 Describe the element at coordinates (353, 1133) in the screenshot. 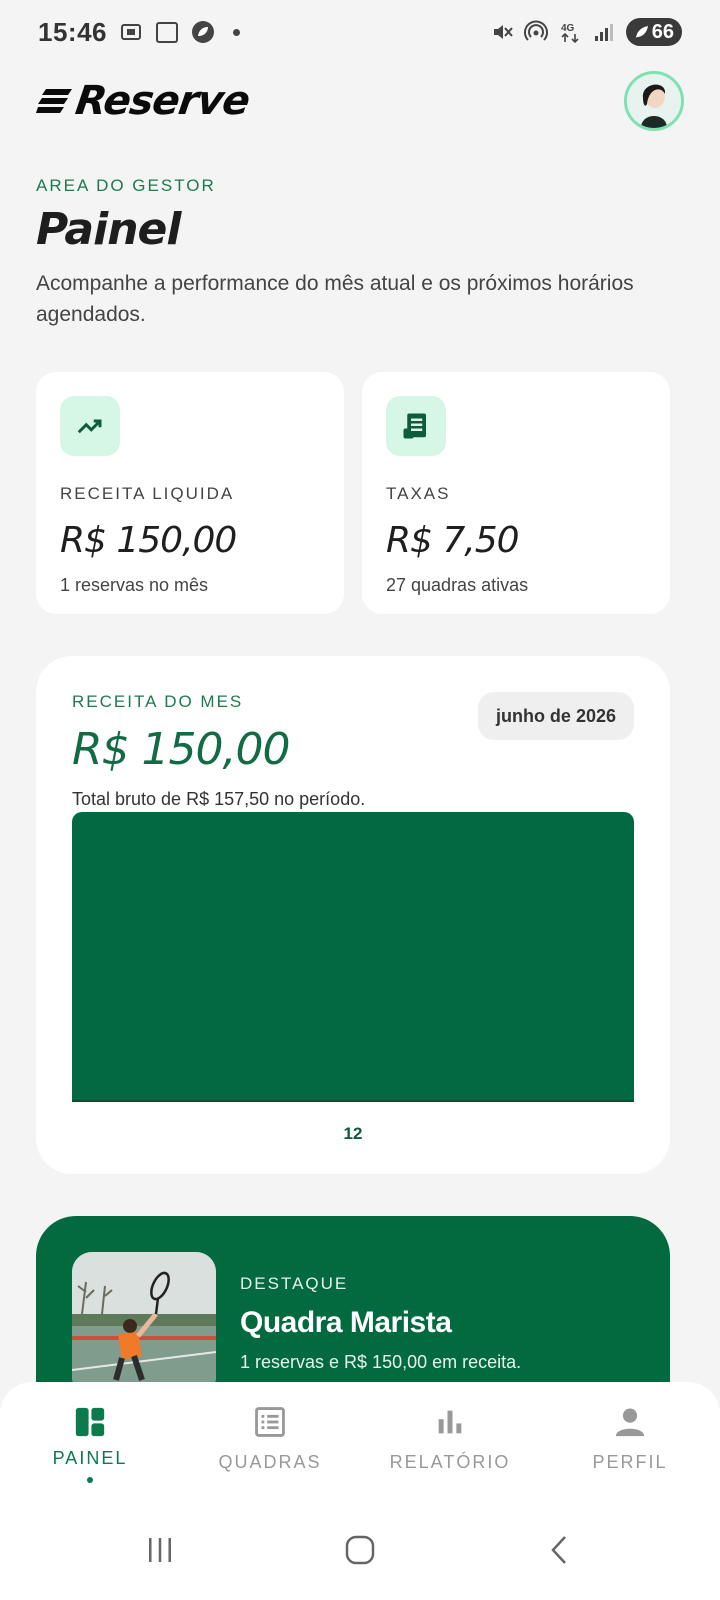

I see `chart-tick-label: 12` at that location.